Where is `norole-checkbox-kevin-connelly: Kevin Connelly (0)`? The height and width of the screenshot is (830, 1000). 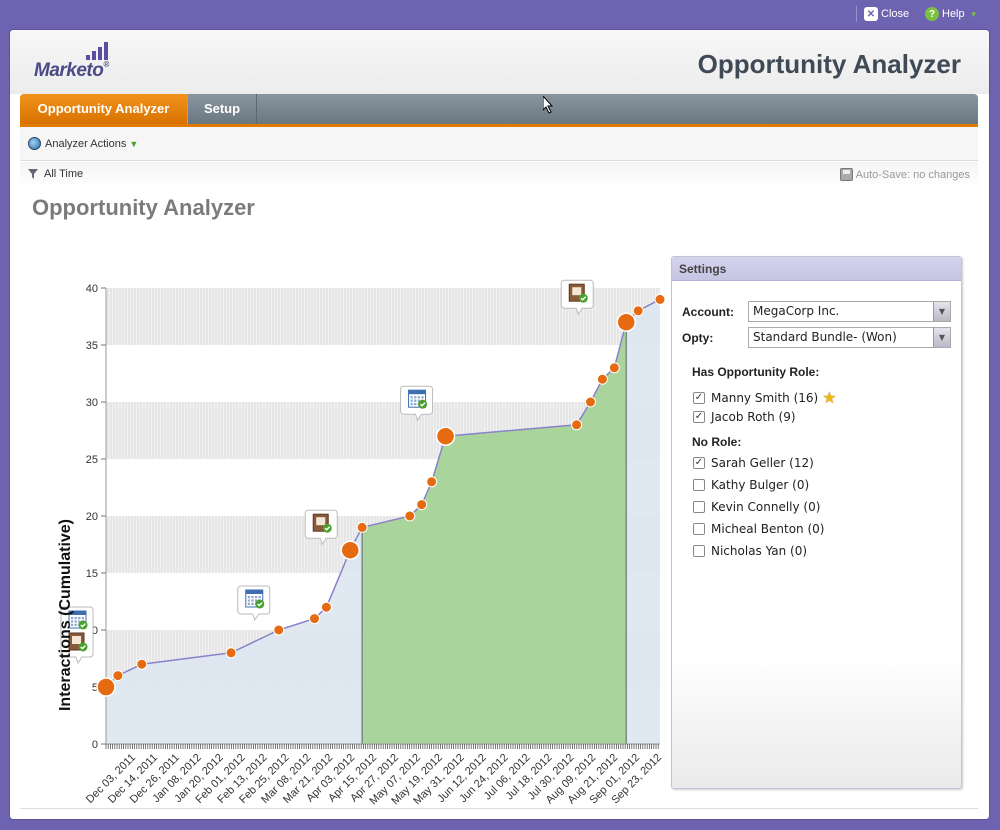 norole-checkbox-kevin-connelly: Kevin Connelly (0) is located at coordinates (756, 507).